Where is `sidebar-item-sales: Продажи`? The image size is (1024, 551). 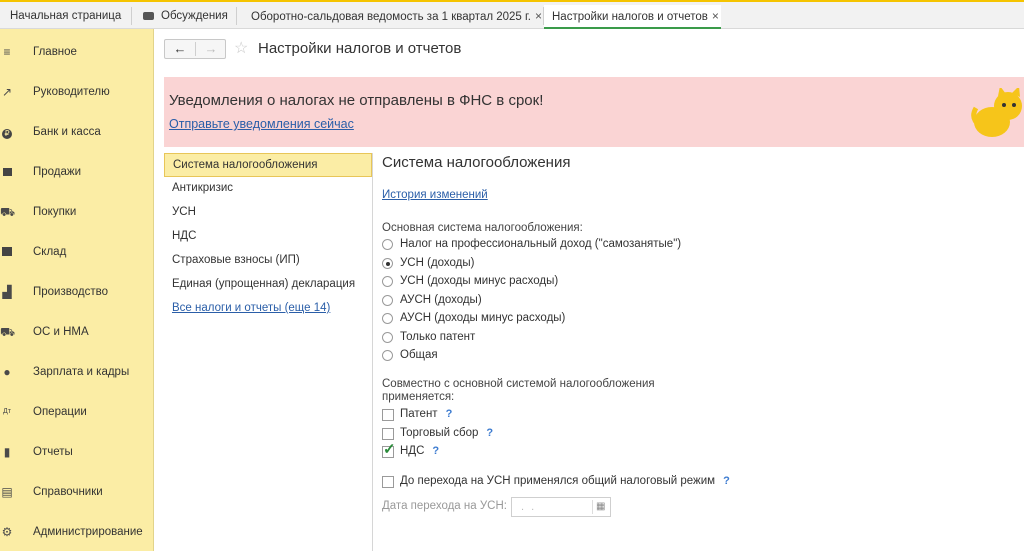 sidebar-item-sales: Продажи is located at coordinates (77, 174).